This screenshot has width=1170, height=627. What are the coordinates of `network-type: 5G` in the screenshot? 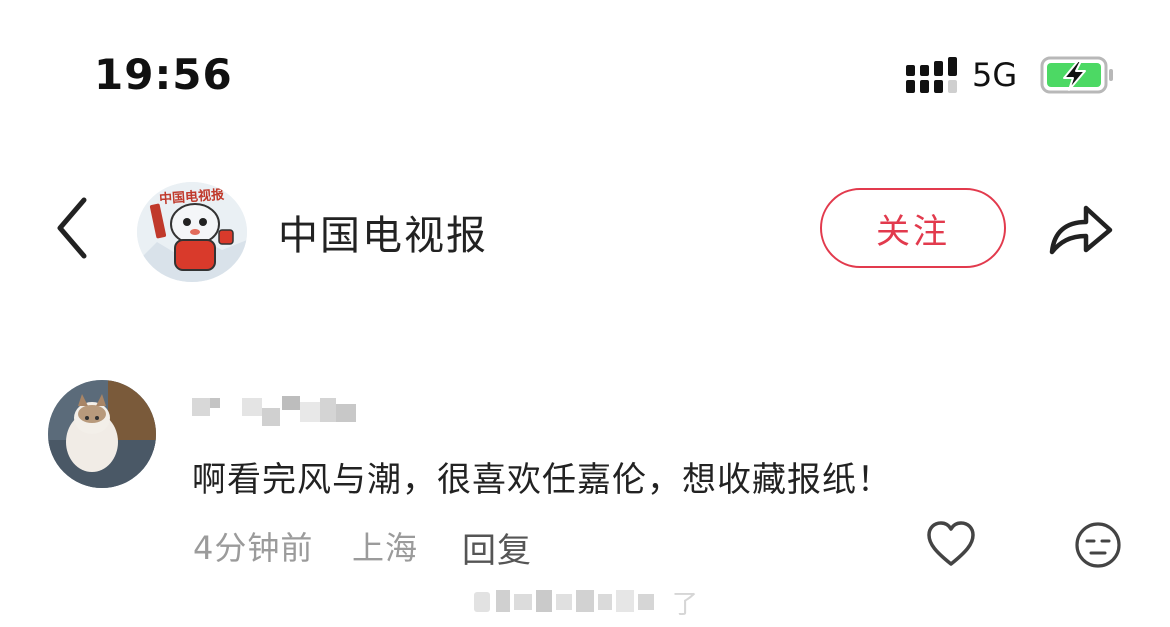 It's located at (995, 75).